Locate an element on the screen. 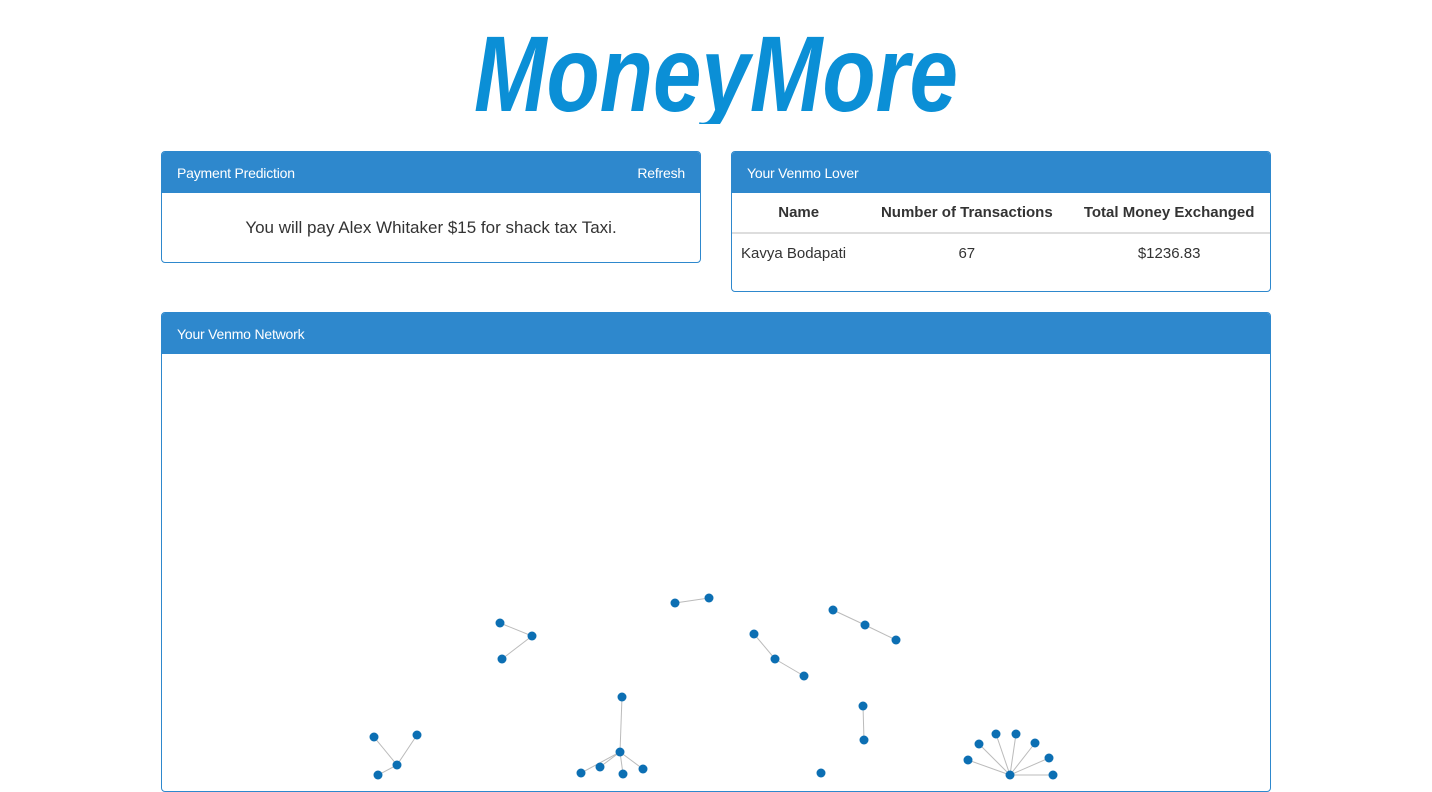 Image resolution: width=1432 pixels, height=792 pixels. refresh-button: Refresh is located at coordinates (661, 173).